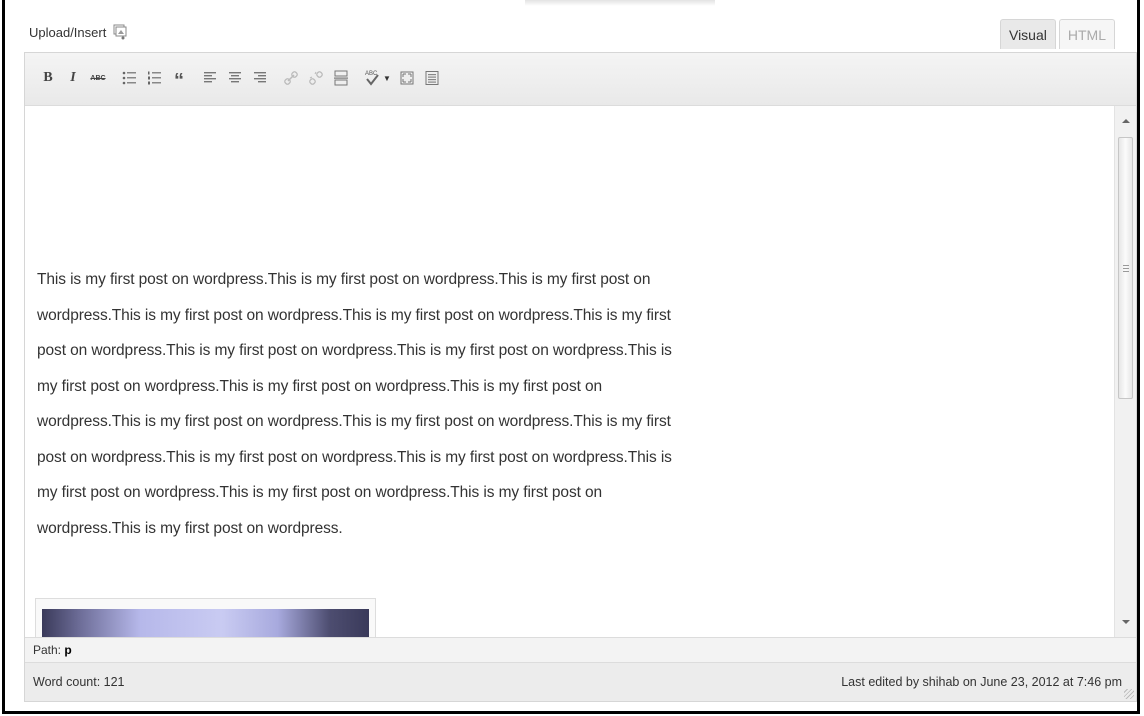 The image size is (1144, 716). What do you see at coordinates (68, 32) in the screenshot?
I see `upload-insert-label: Upload/Insert` at bounding box center [68, 32].